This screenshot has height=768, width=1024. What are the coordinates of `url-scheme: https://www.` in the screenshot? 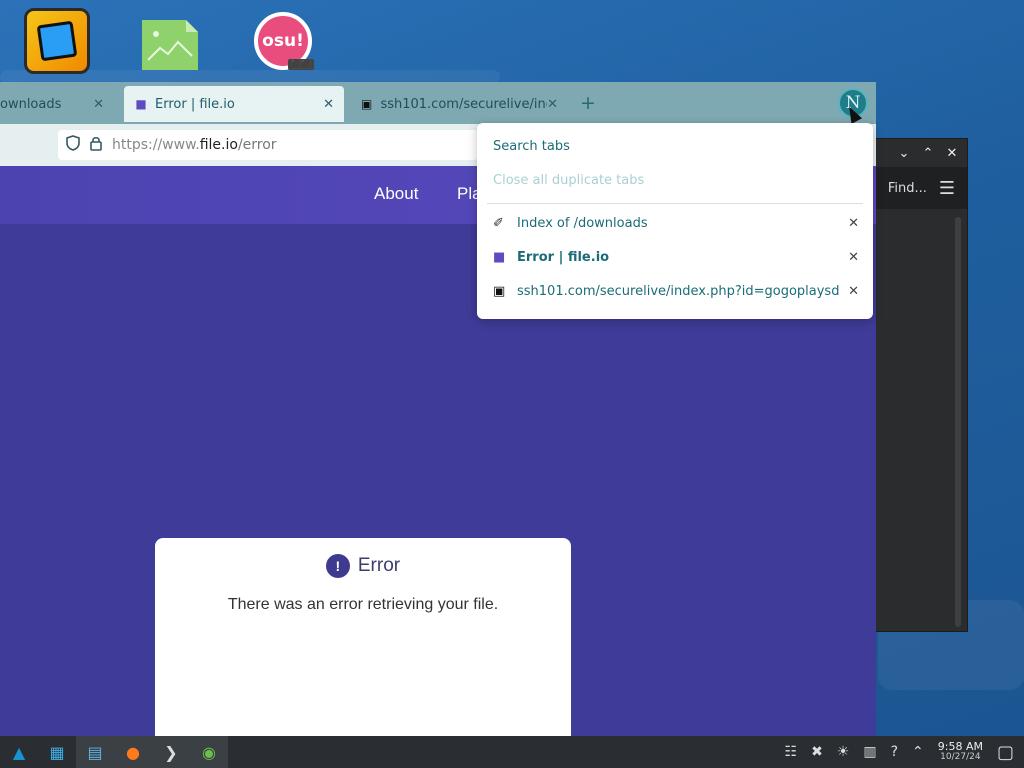 It's located at (156, 145).